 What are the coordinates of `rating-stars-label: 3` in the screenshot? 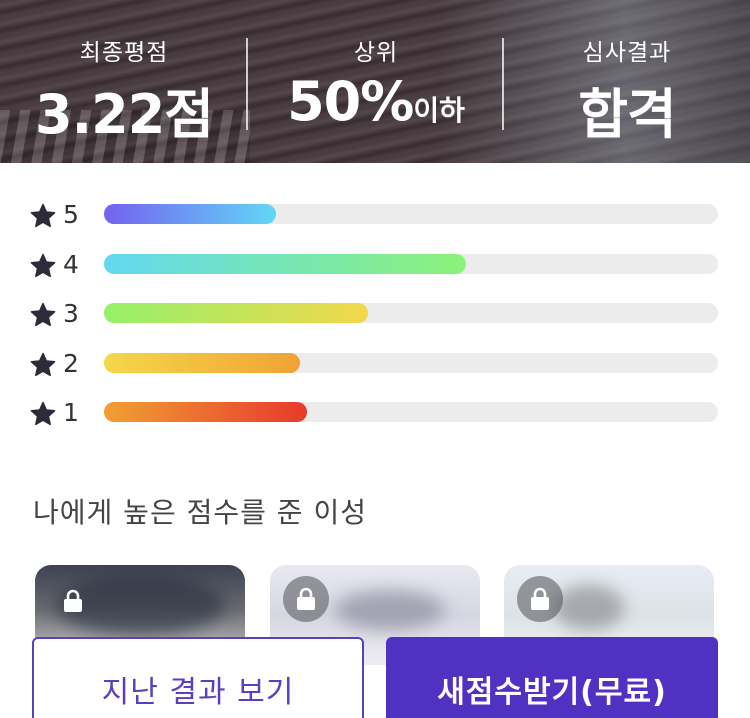 It's located at (71, 313).